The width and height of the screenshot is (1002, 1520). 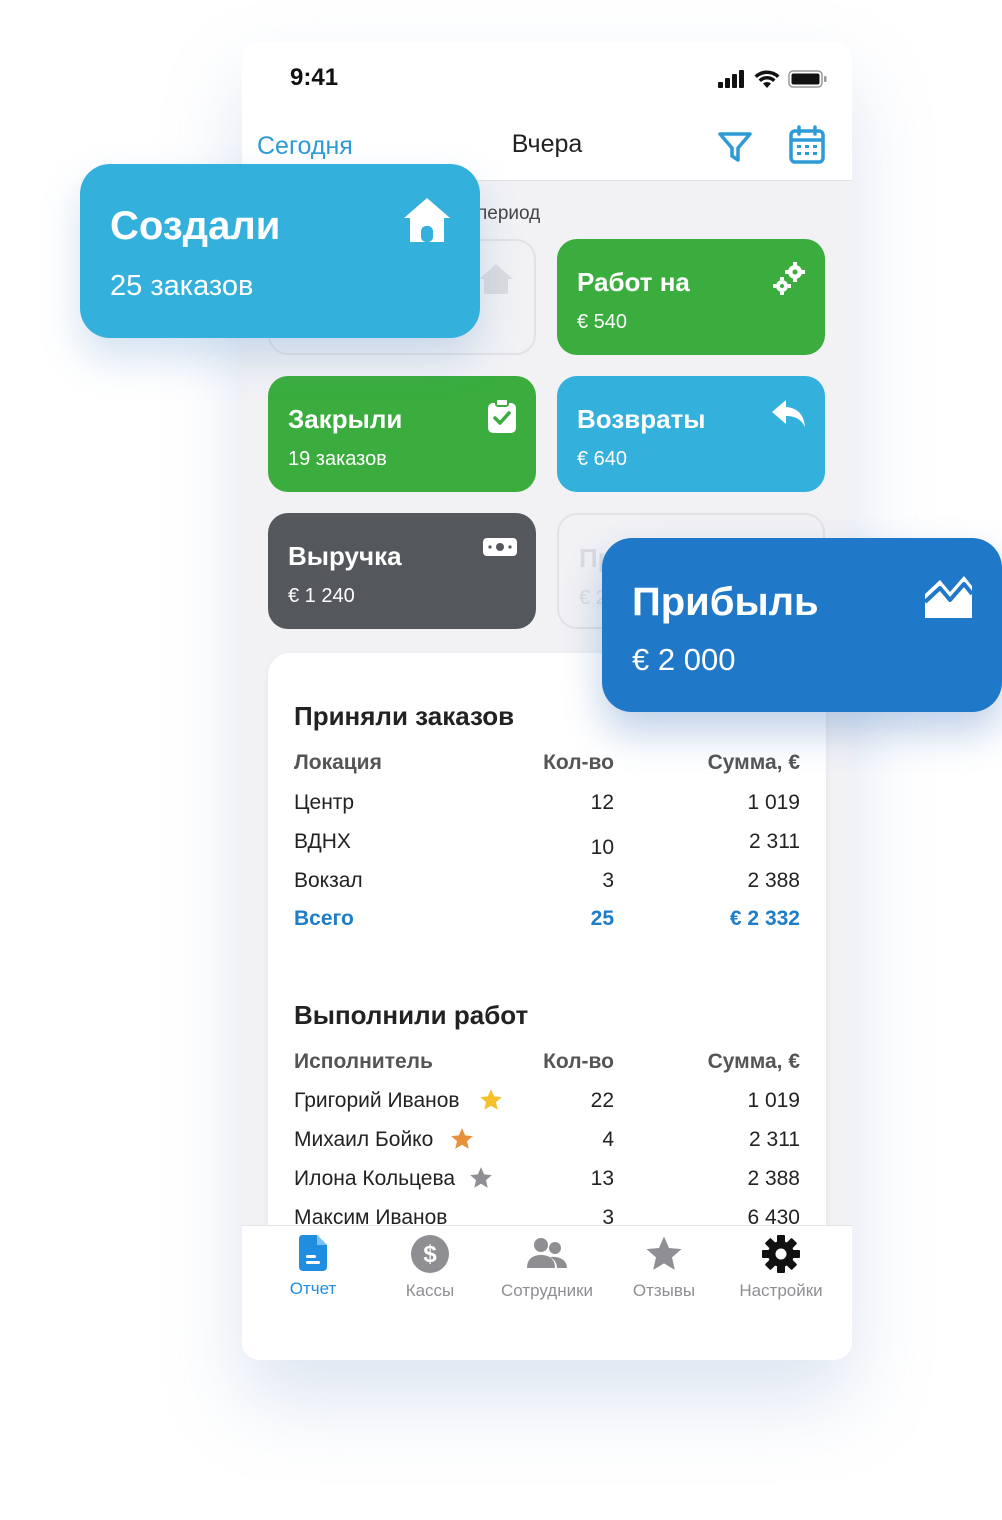 I want to click on gears-icon, so click(x=789, y=281).